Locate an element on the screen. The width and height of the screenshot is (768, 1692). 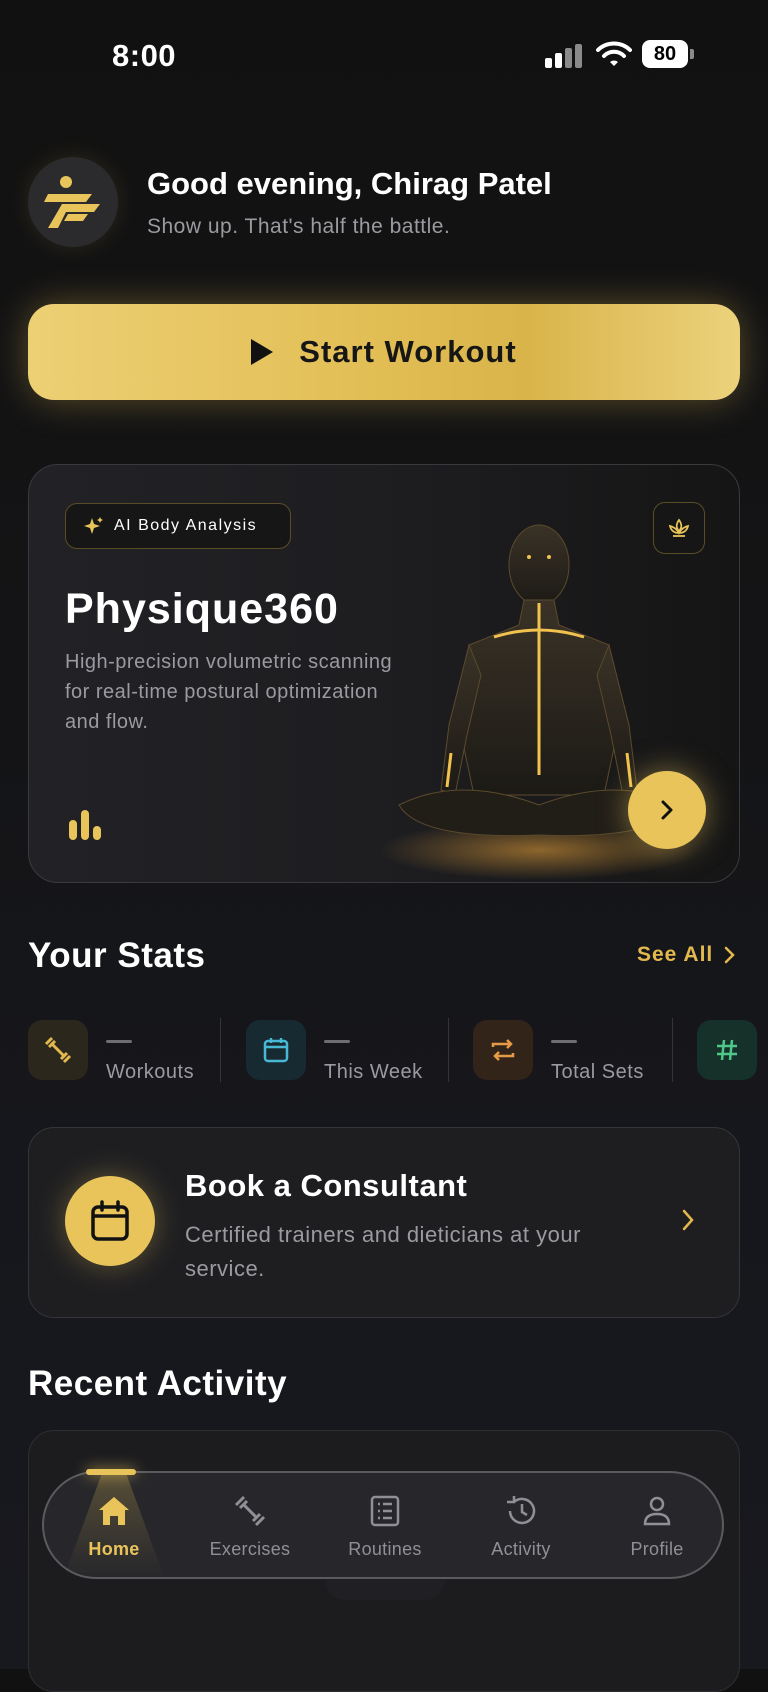
ai-badge-label: AI Body Analysis is located at coordinates (186, 525).